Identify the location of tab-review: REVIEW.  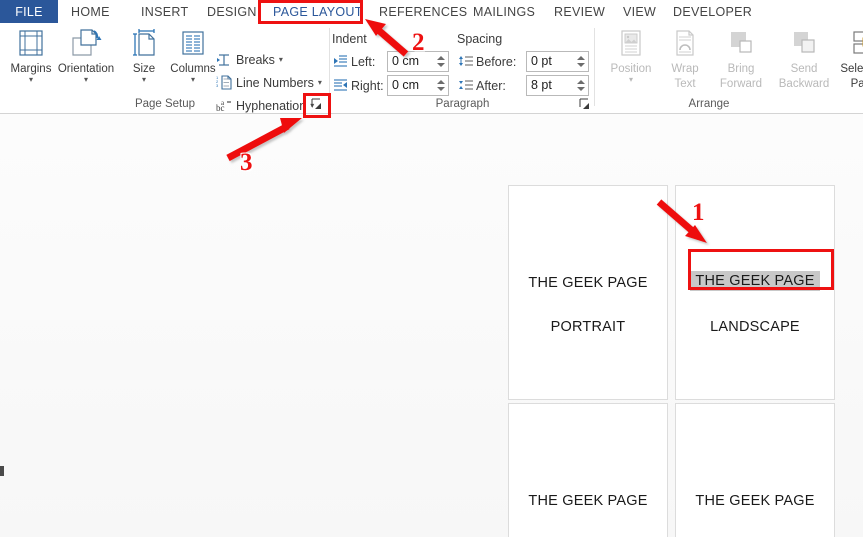
(579, 11).